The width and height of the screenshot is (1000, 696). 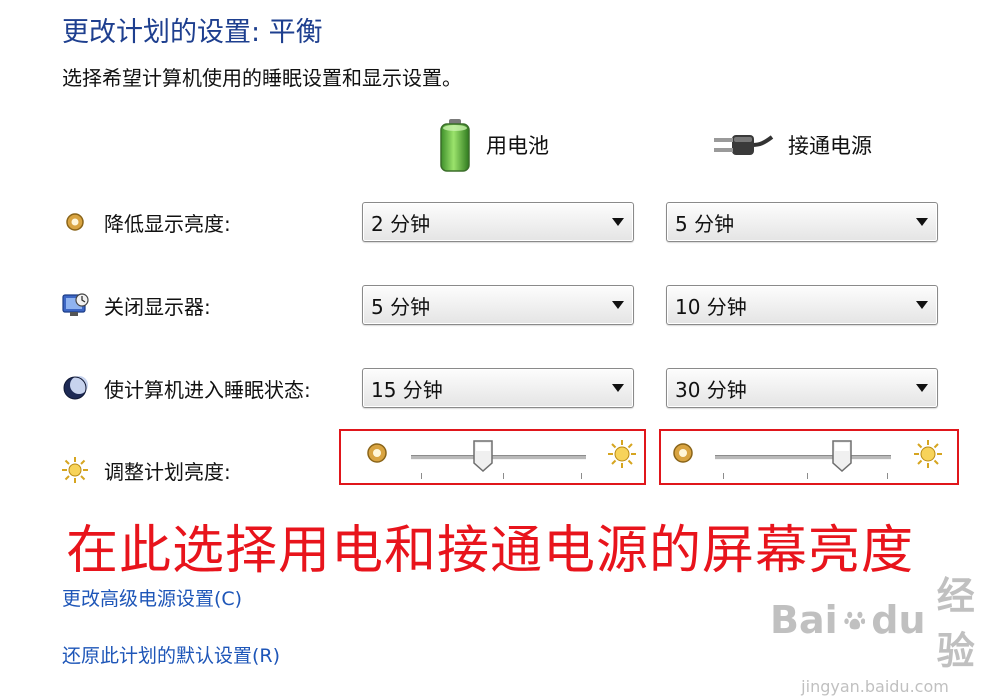 I want to click on dropdown-value: 30 分钟, so click(x=711, y=389).